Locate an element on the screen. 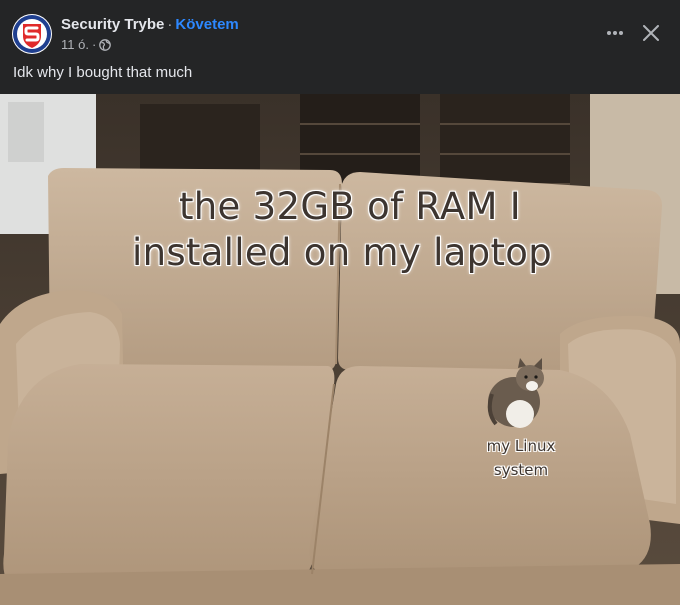  security-trybe-logo-icon is located at coordinates (32, 34).